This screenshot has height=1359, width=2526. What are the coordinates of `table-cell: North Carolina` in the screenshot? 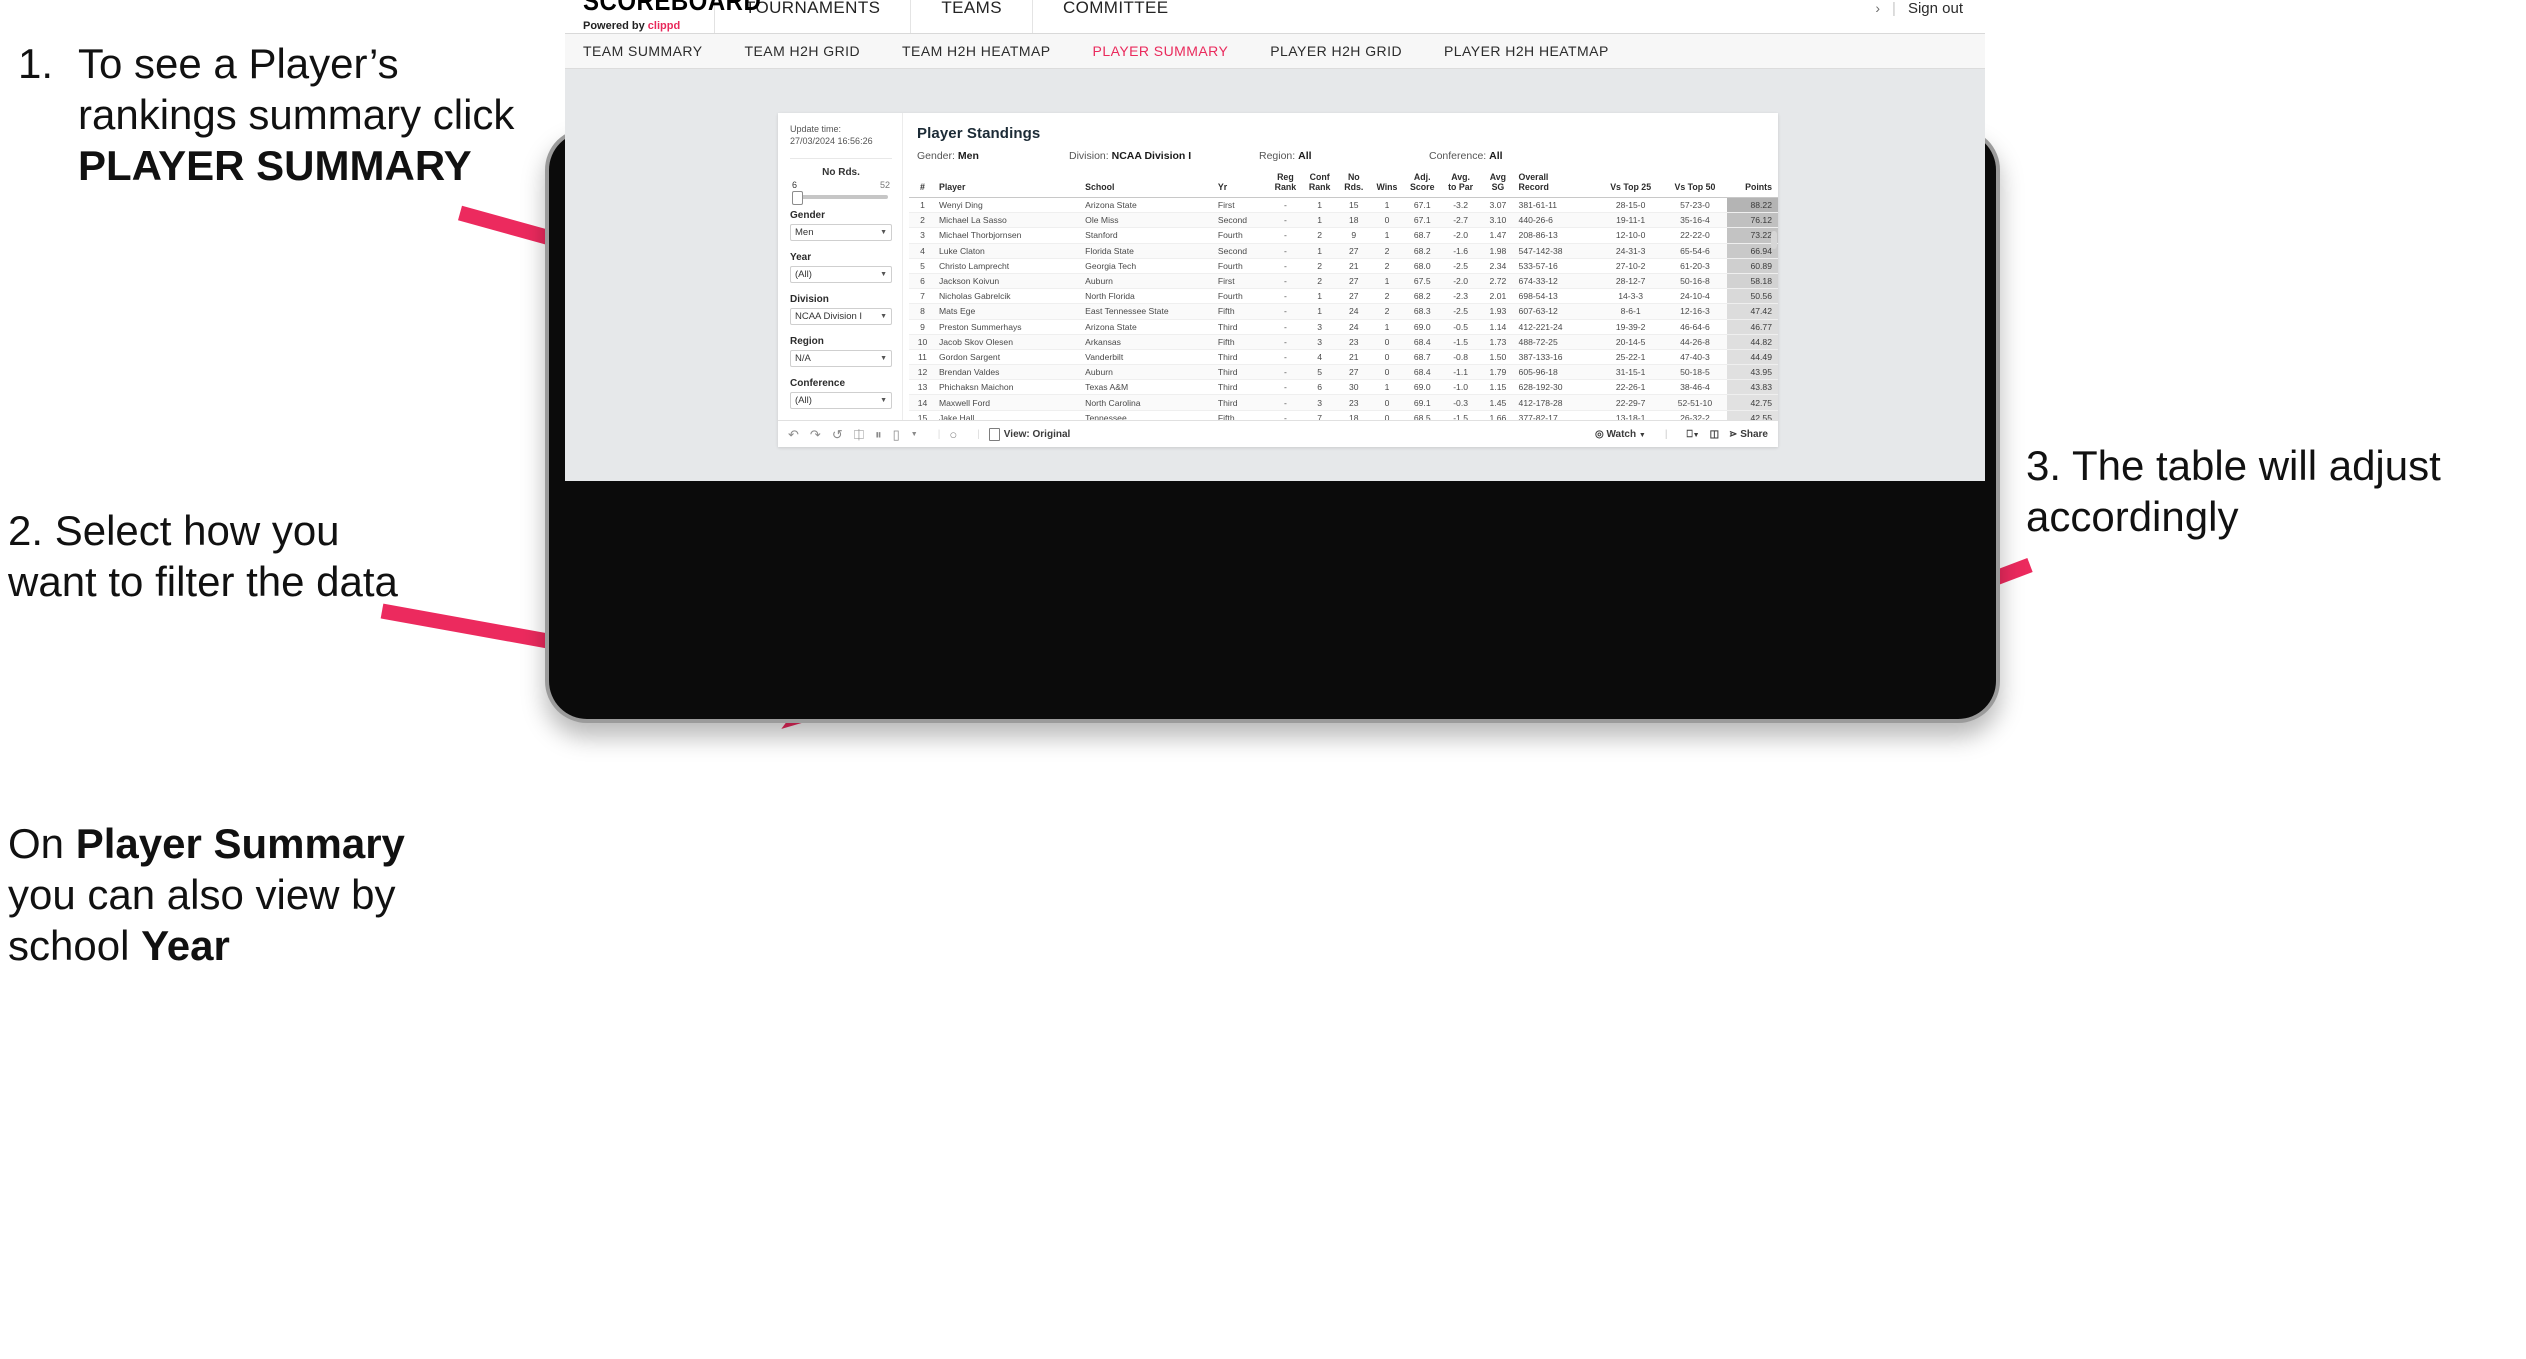 It's located at (1148, 402).